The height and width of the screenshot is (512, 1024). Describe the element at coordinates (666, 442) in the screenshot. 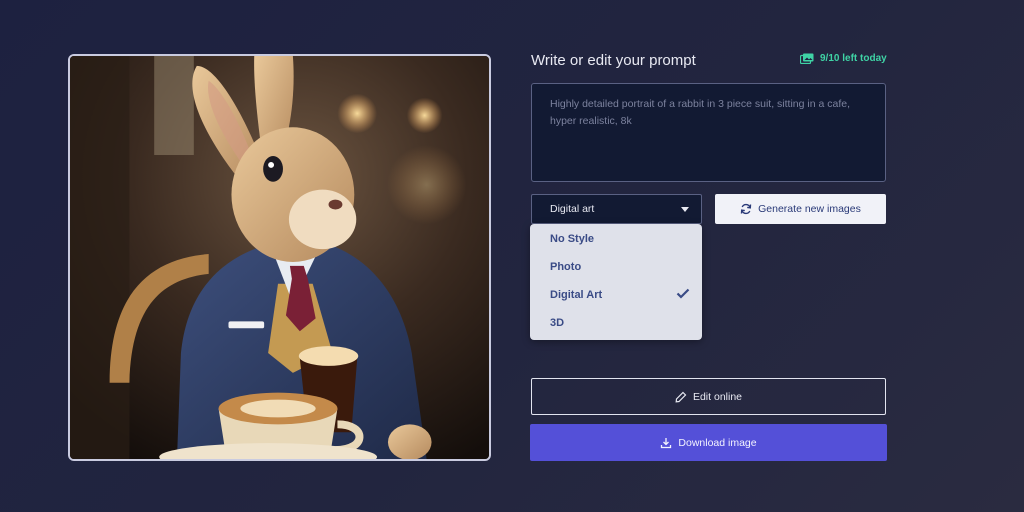

I see `download-icon` at that location.